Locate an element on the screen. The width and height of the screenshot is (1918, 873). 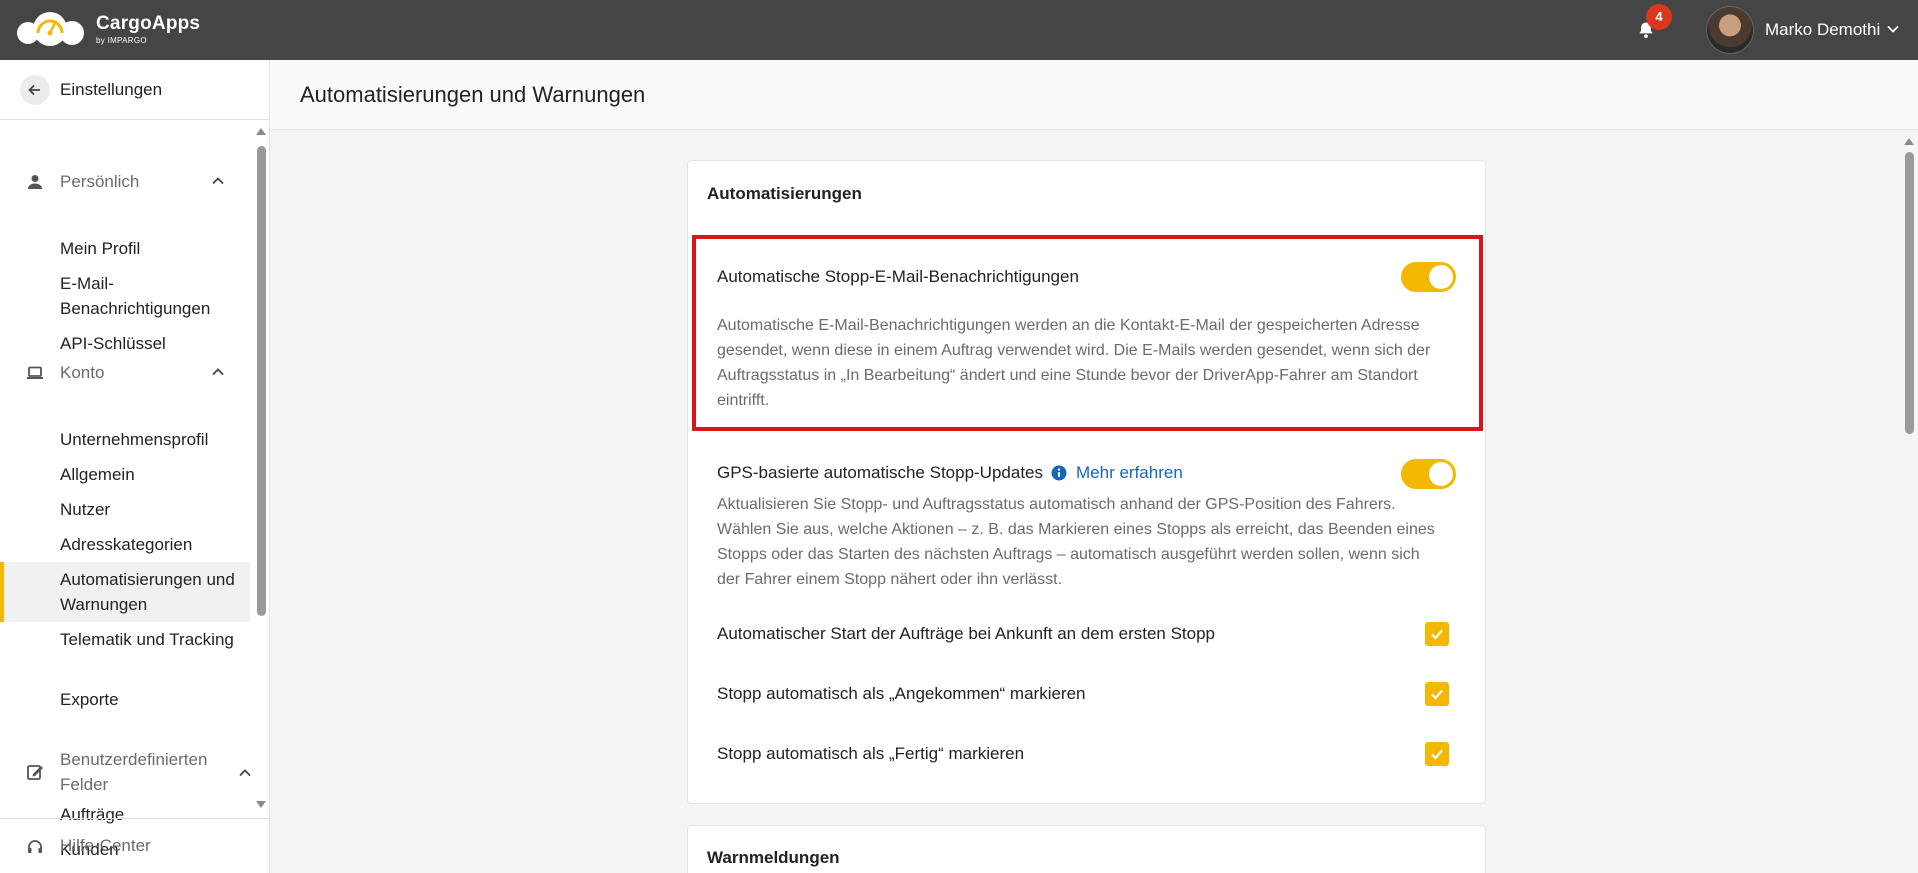
person-icon is located at coordinates (35, 182).